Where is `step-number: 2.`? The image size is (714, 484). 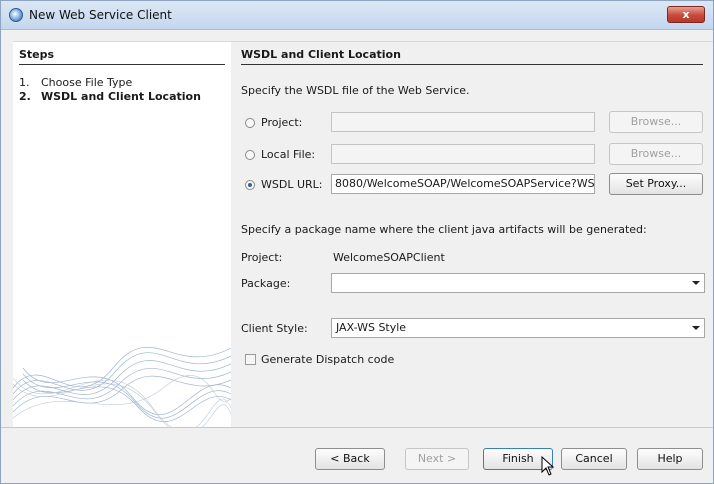
step-number: 2. is located at coordinates (25, 96).